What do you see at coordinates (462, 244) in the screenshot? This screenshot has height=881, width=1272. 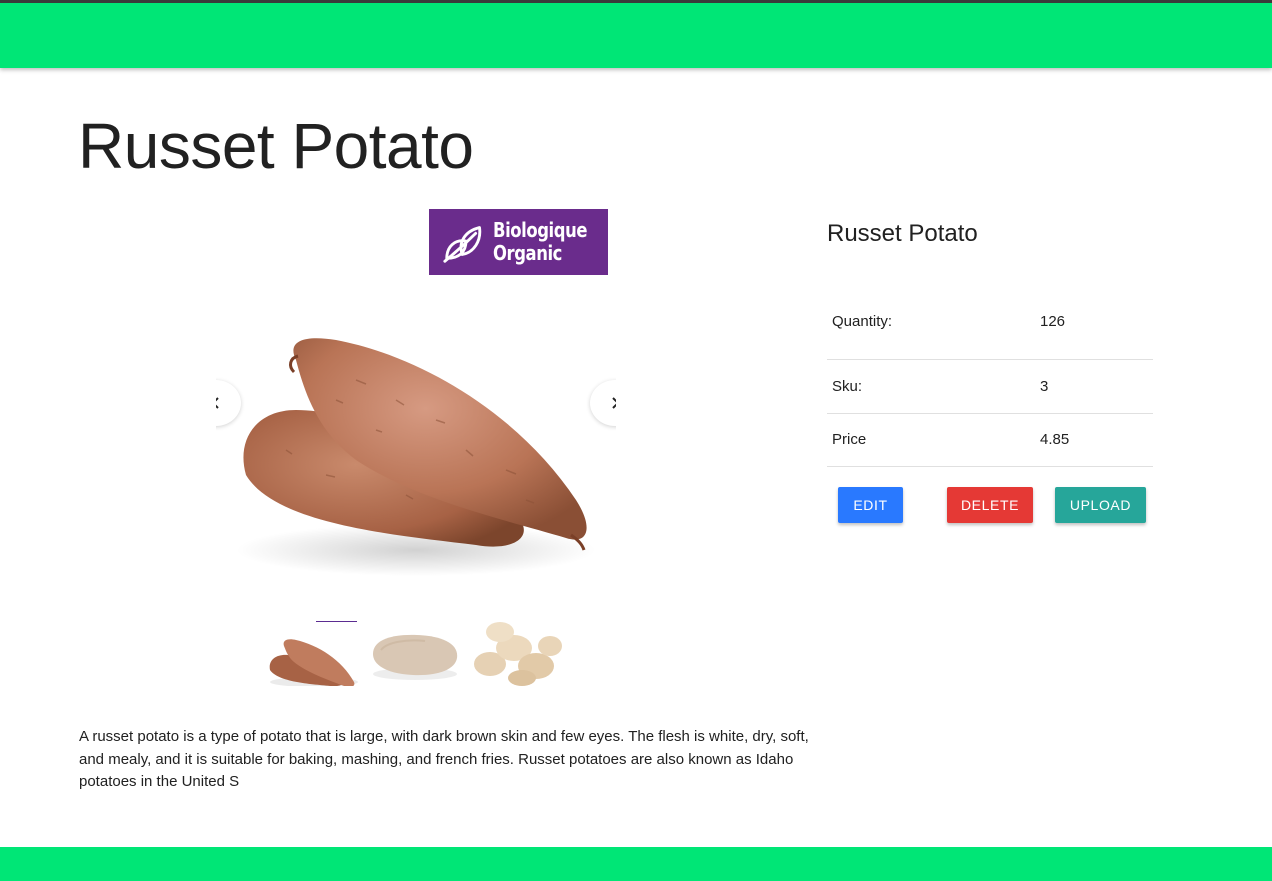 I see `leaf-icon` at bounding box center [462, 244].